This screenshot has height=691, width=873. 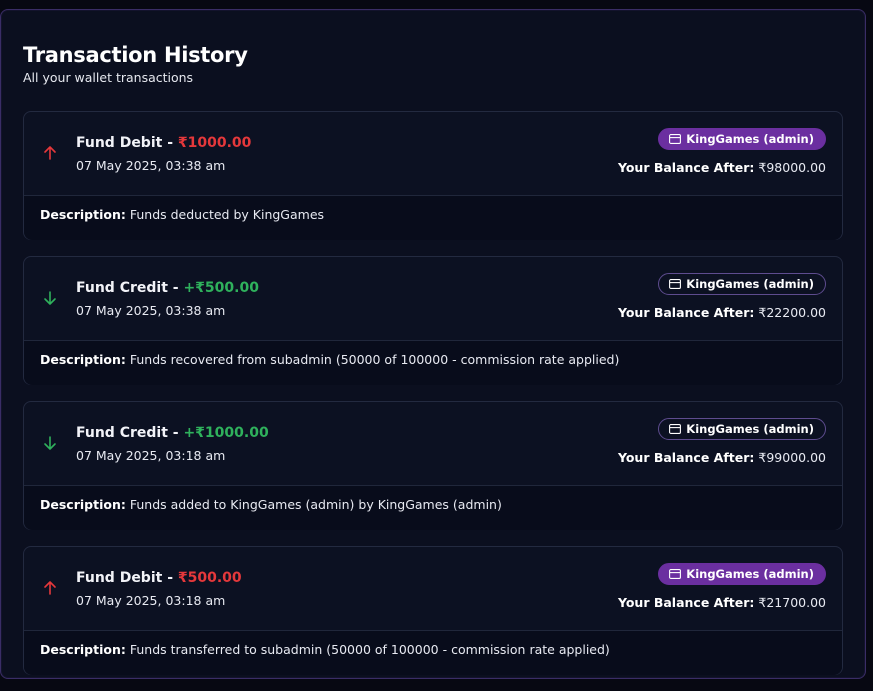 I want to click on transaction-amount: +₹1000.00, so click(x=226, y=433).